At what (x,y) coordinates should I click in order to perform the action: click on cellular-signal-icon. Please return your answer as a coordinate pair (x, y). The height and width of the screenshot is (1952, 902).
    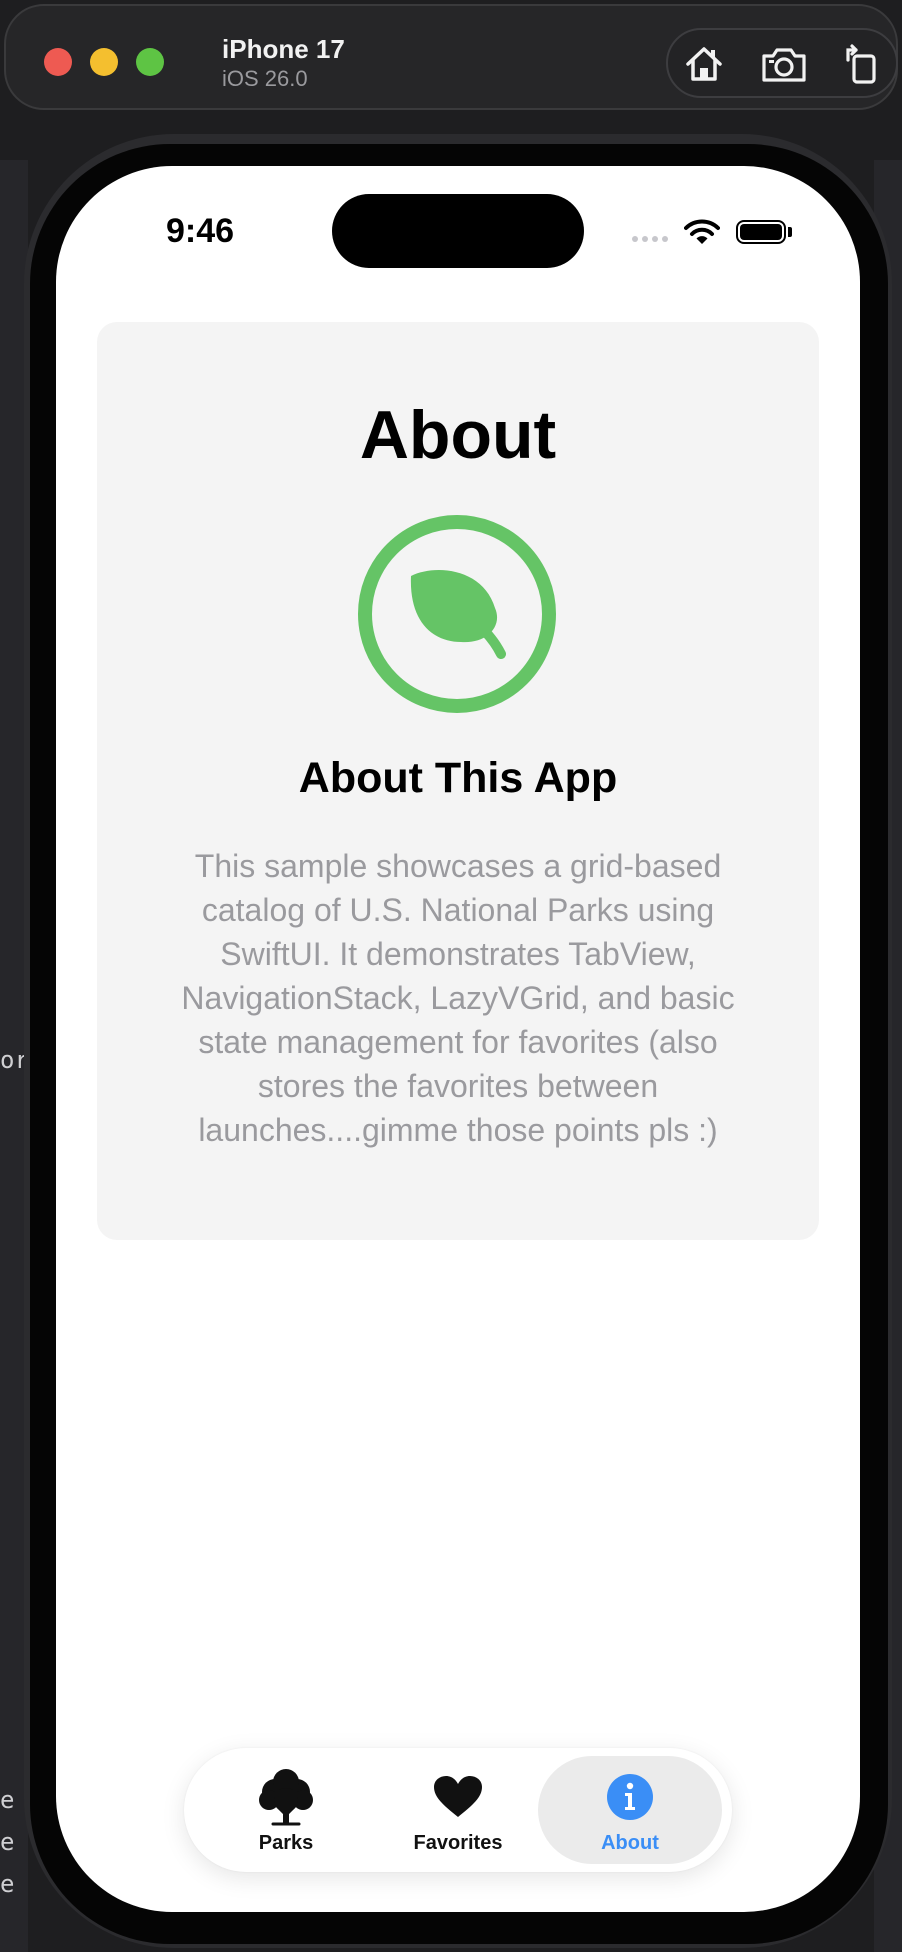
    Looking at the image, I should click on (650, 239).